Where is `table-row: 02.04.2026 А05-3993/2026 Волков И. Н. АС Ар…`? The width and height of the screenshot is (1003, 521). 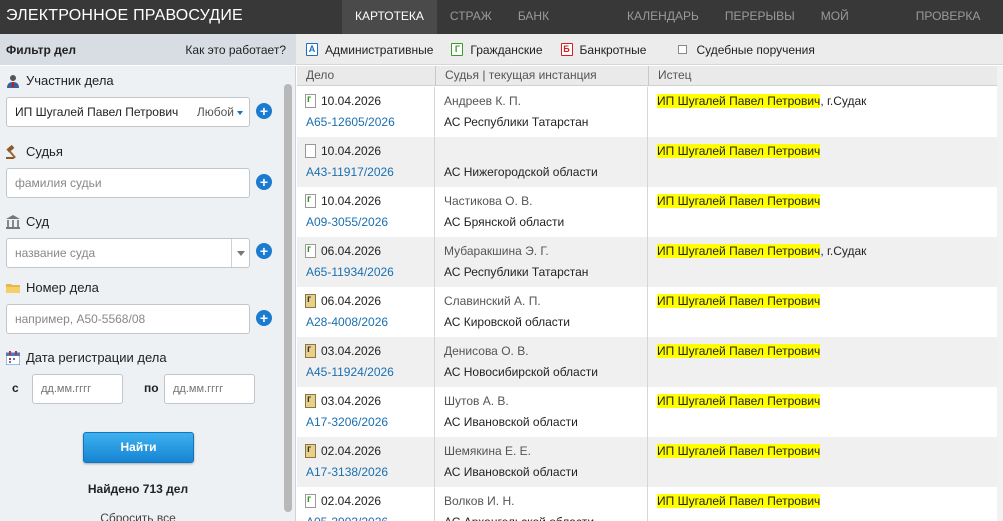
table-row: 02.04.2026 А05-3993/2026 Волков И. Н. АС Ар… is located at coordinates (647, 504).